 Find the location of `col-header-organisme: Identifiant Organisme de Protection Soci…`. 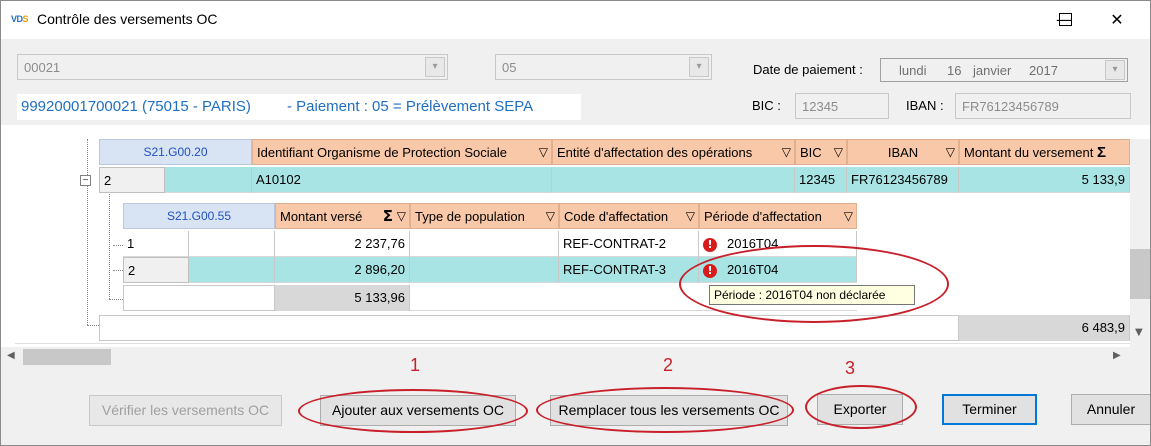

col-header-organisme: Identifiant Organisme de Protection Soci… is located at coordinates (402, 152).